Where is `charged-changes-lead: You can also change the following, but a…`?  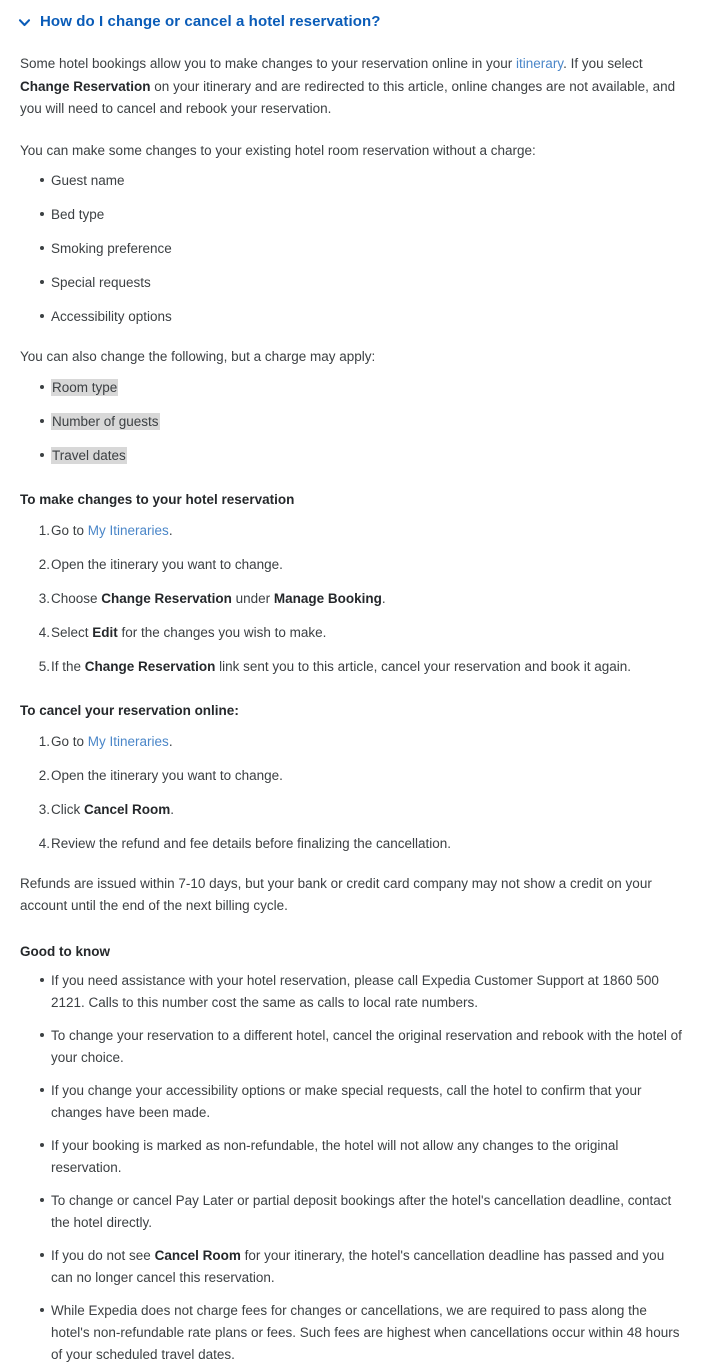 charged-changes-lead: You can also change the following, but a… is located at coordinates (198, 356).